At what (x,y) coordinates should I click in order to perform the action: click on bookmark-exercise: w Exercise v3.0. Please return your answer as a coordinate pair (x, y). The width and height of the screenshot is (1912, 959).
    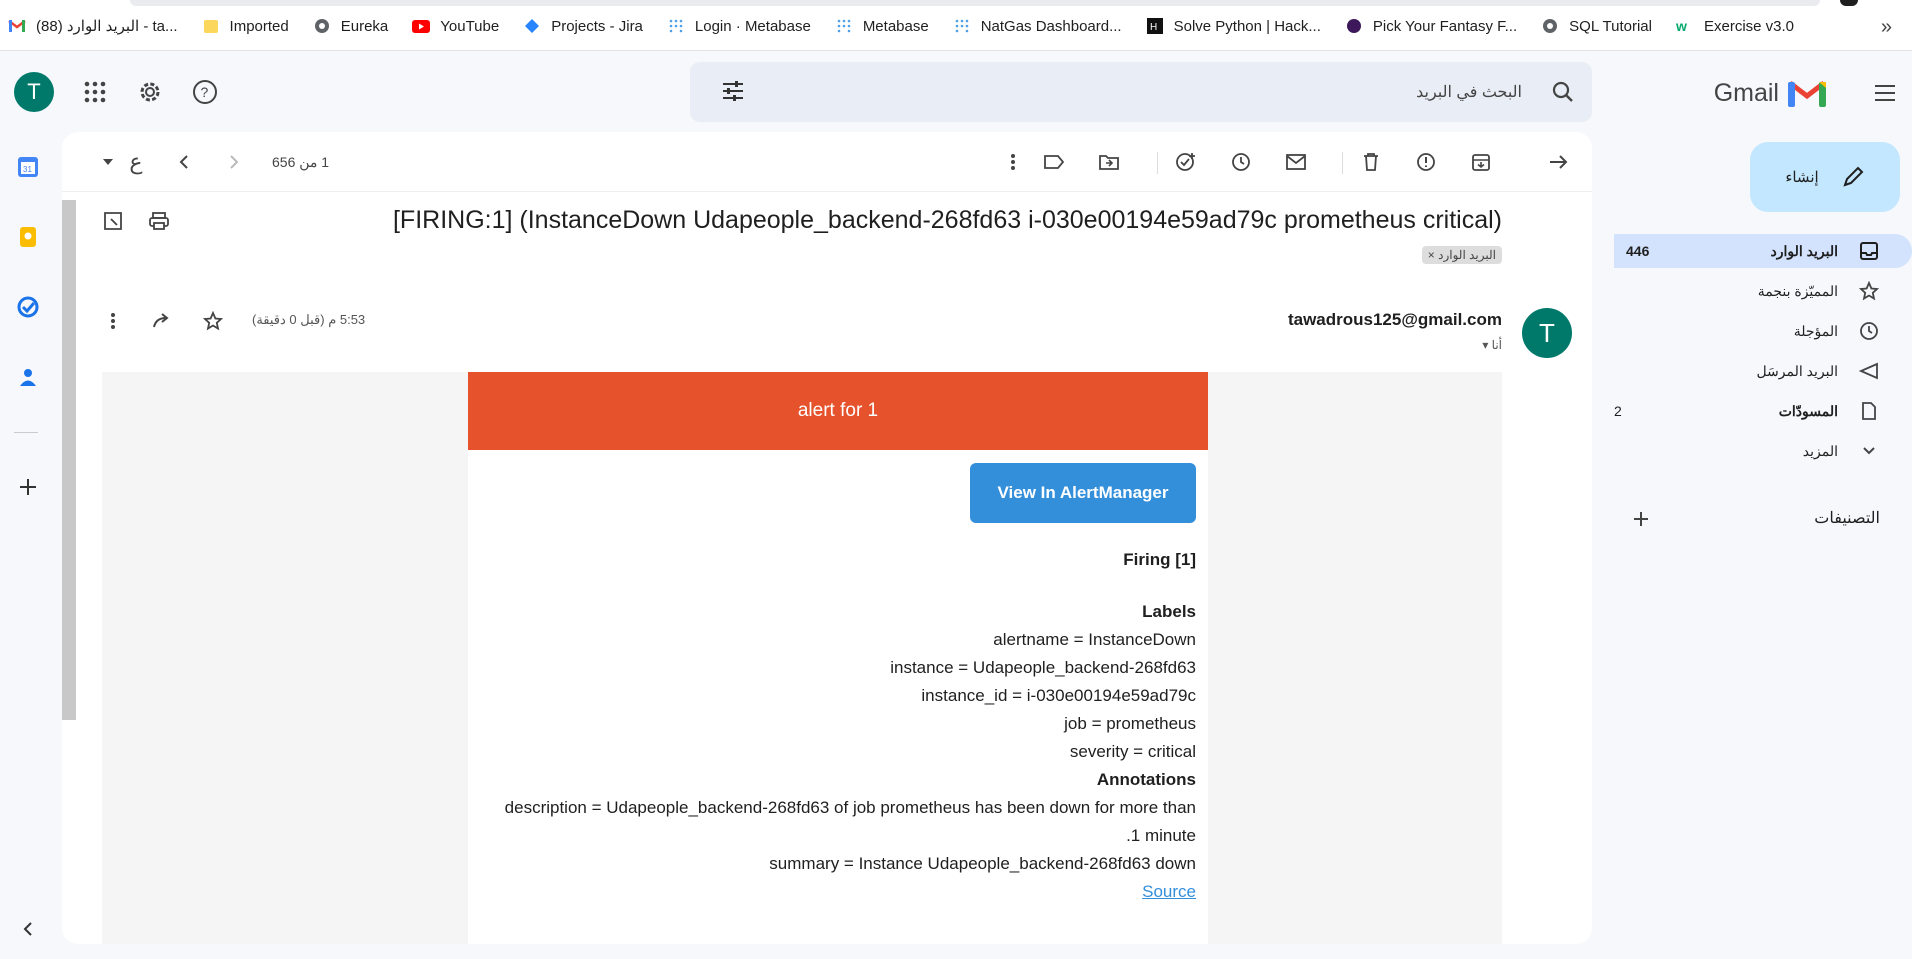
    Looking at the image, I should click on (1735, 26).